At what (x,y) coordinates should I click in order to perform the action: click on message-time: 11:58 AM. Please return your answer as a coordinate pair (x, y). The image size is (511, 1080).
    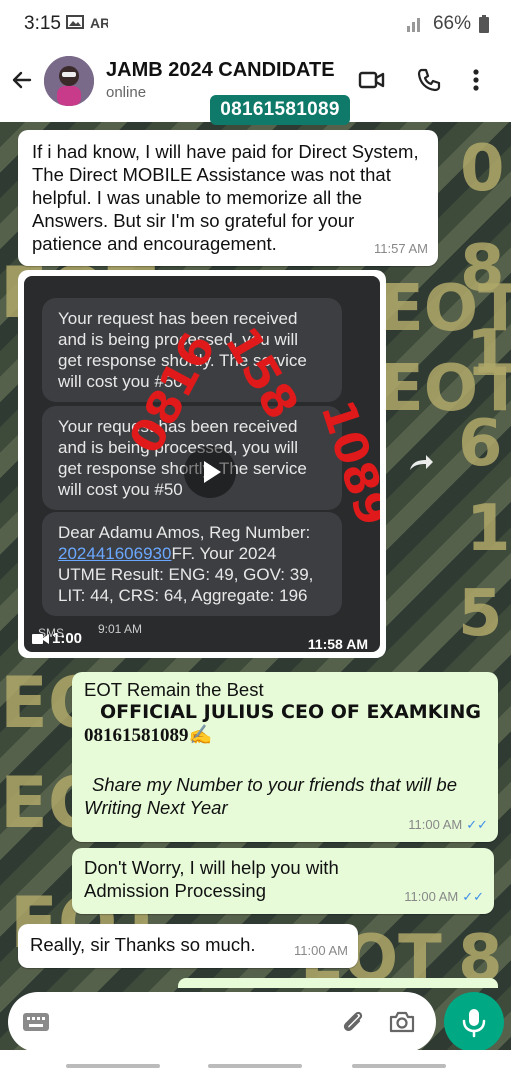
    Looking at the image, I should click on (337, 644).